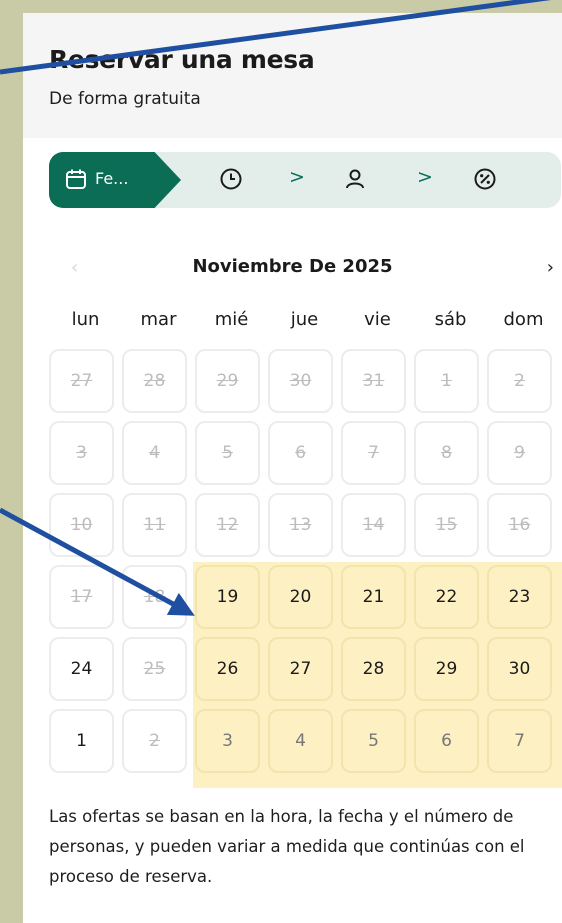  I want to click on calendar-day: 8, so click(446, 453).